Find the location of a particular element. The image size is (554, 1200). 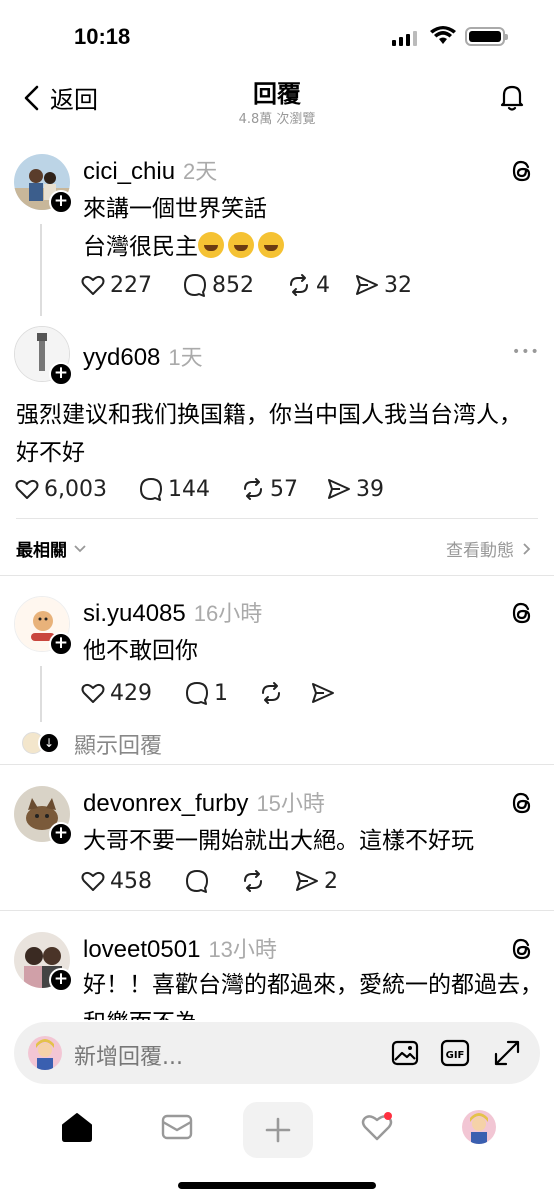

reply-avatars: ↓ is located at coordinates (43, 744).